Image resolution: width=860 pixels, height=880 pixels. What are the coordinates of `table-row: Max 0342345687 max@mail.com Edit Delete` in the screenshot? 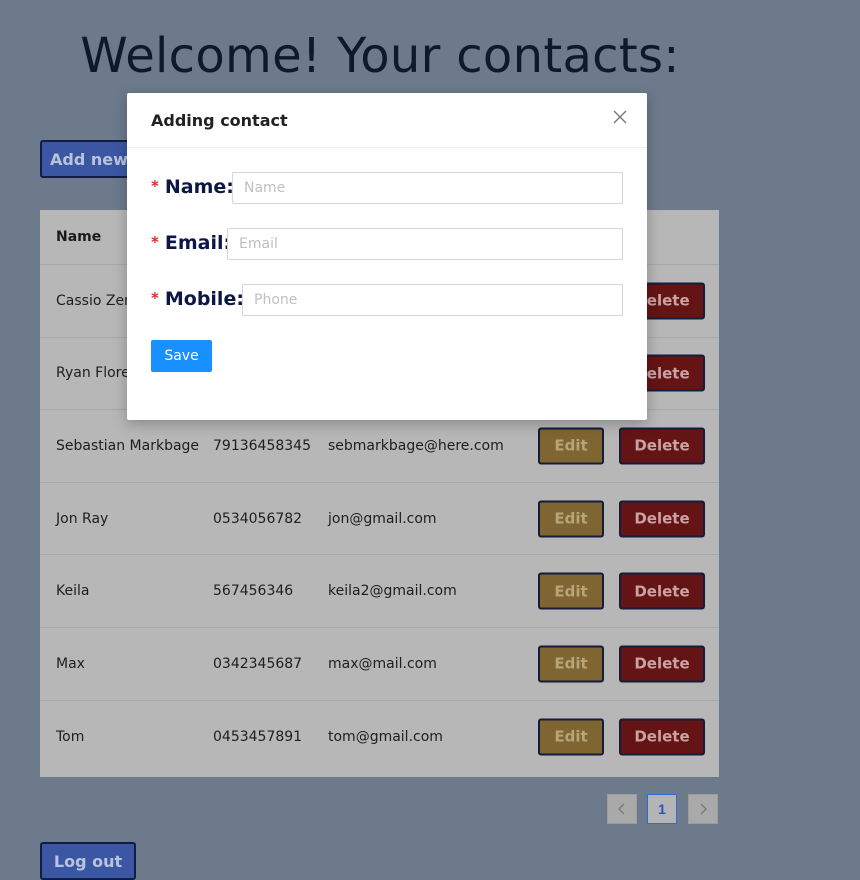 It's located at (379, 664).